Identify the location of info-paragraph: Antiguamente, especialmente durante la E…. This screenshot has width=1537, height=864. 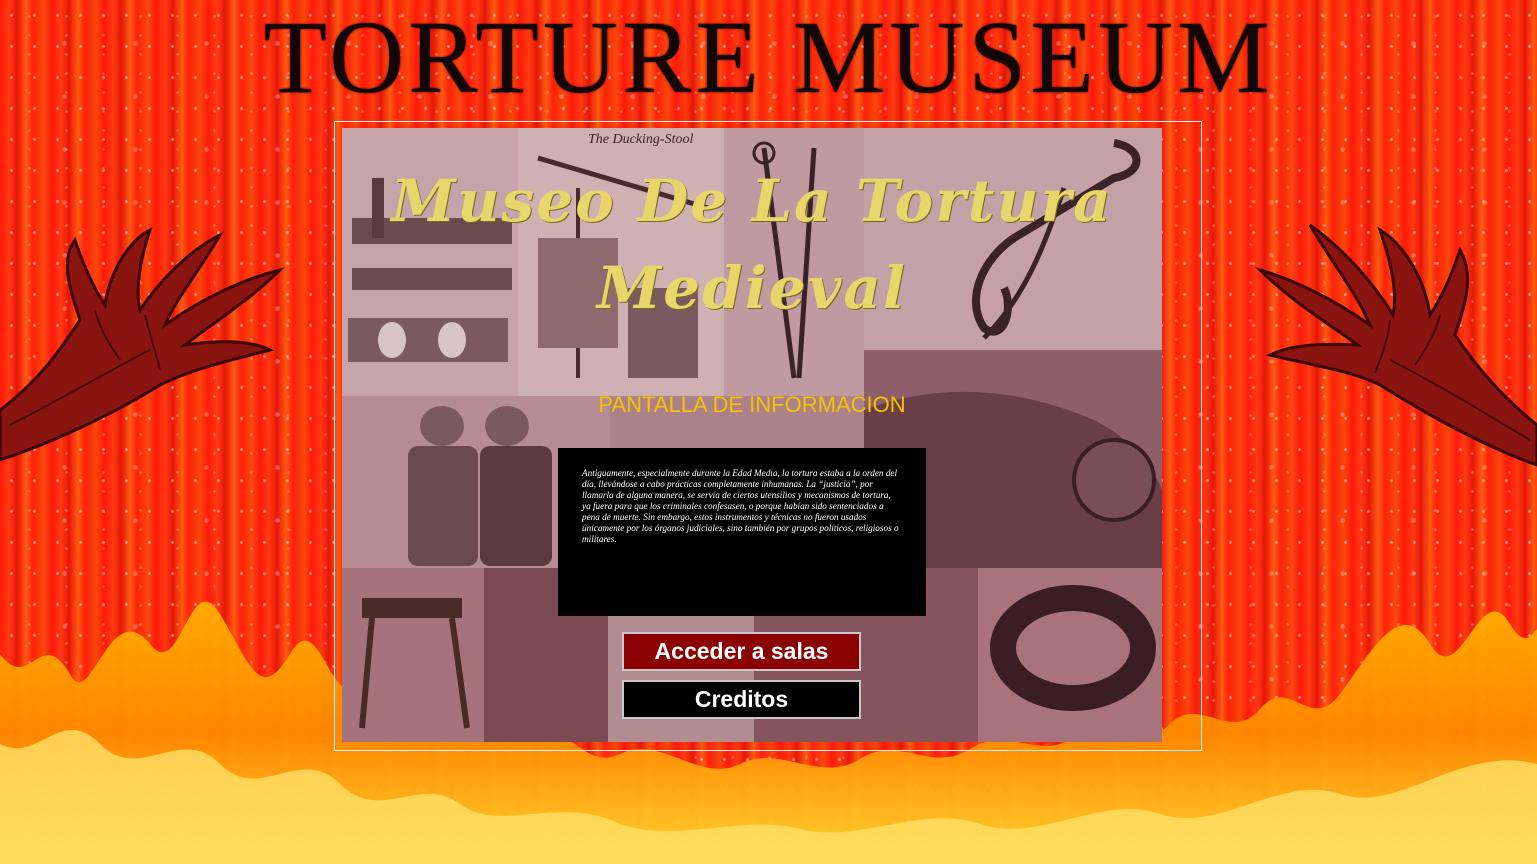
(740, 506).